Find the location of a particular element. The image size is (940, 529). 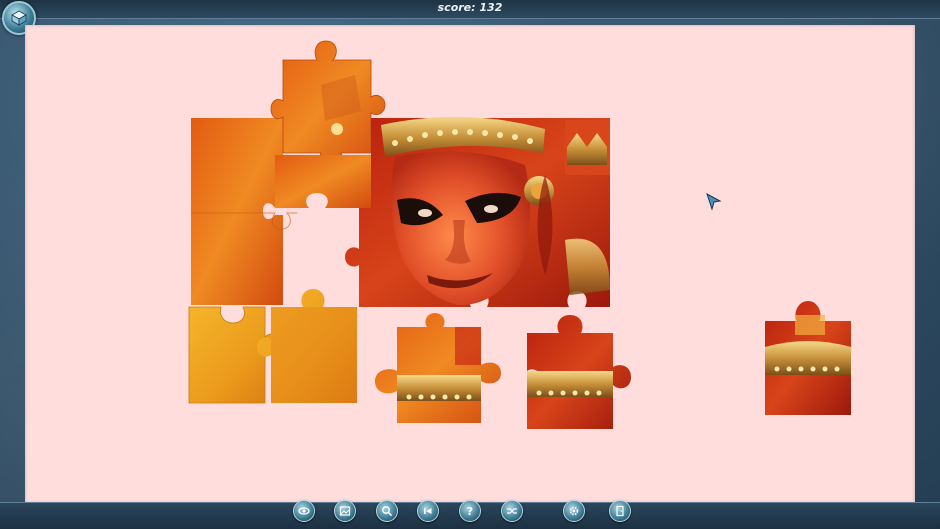

preview-icon is located at coordinates (304, 511).